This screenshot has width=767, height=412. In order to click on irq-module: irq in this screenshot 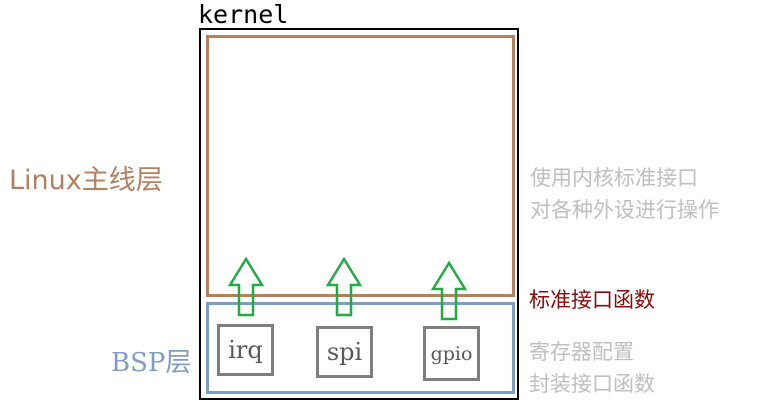, I will do `click(245, 350)`.